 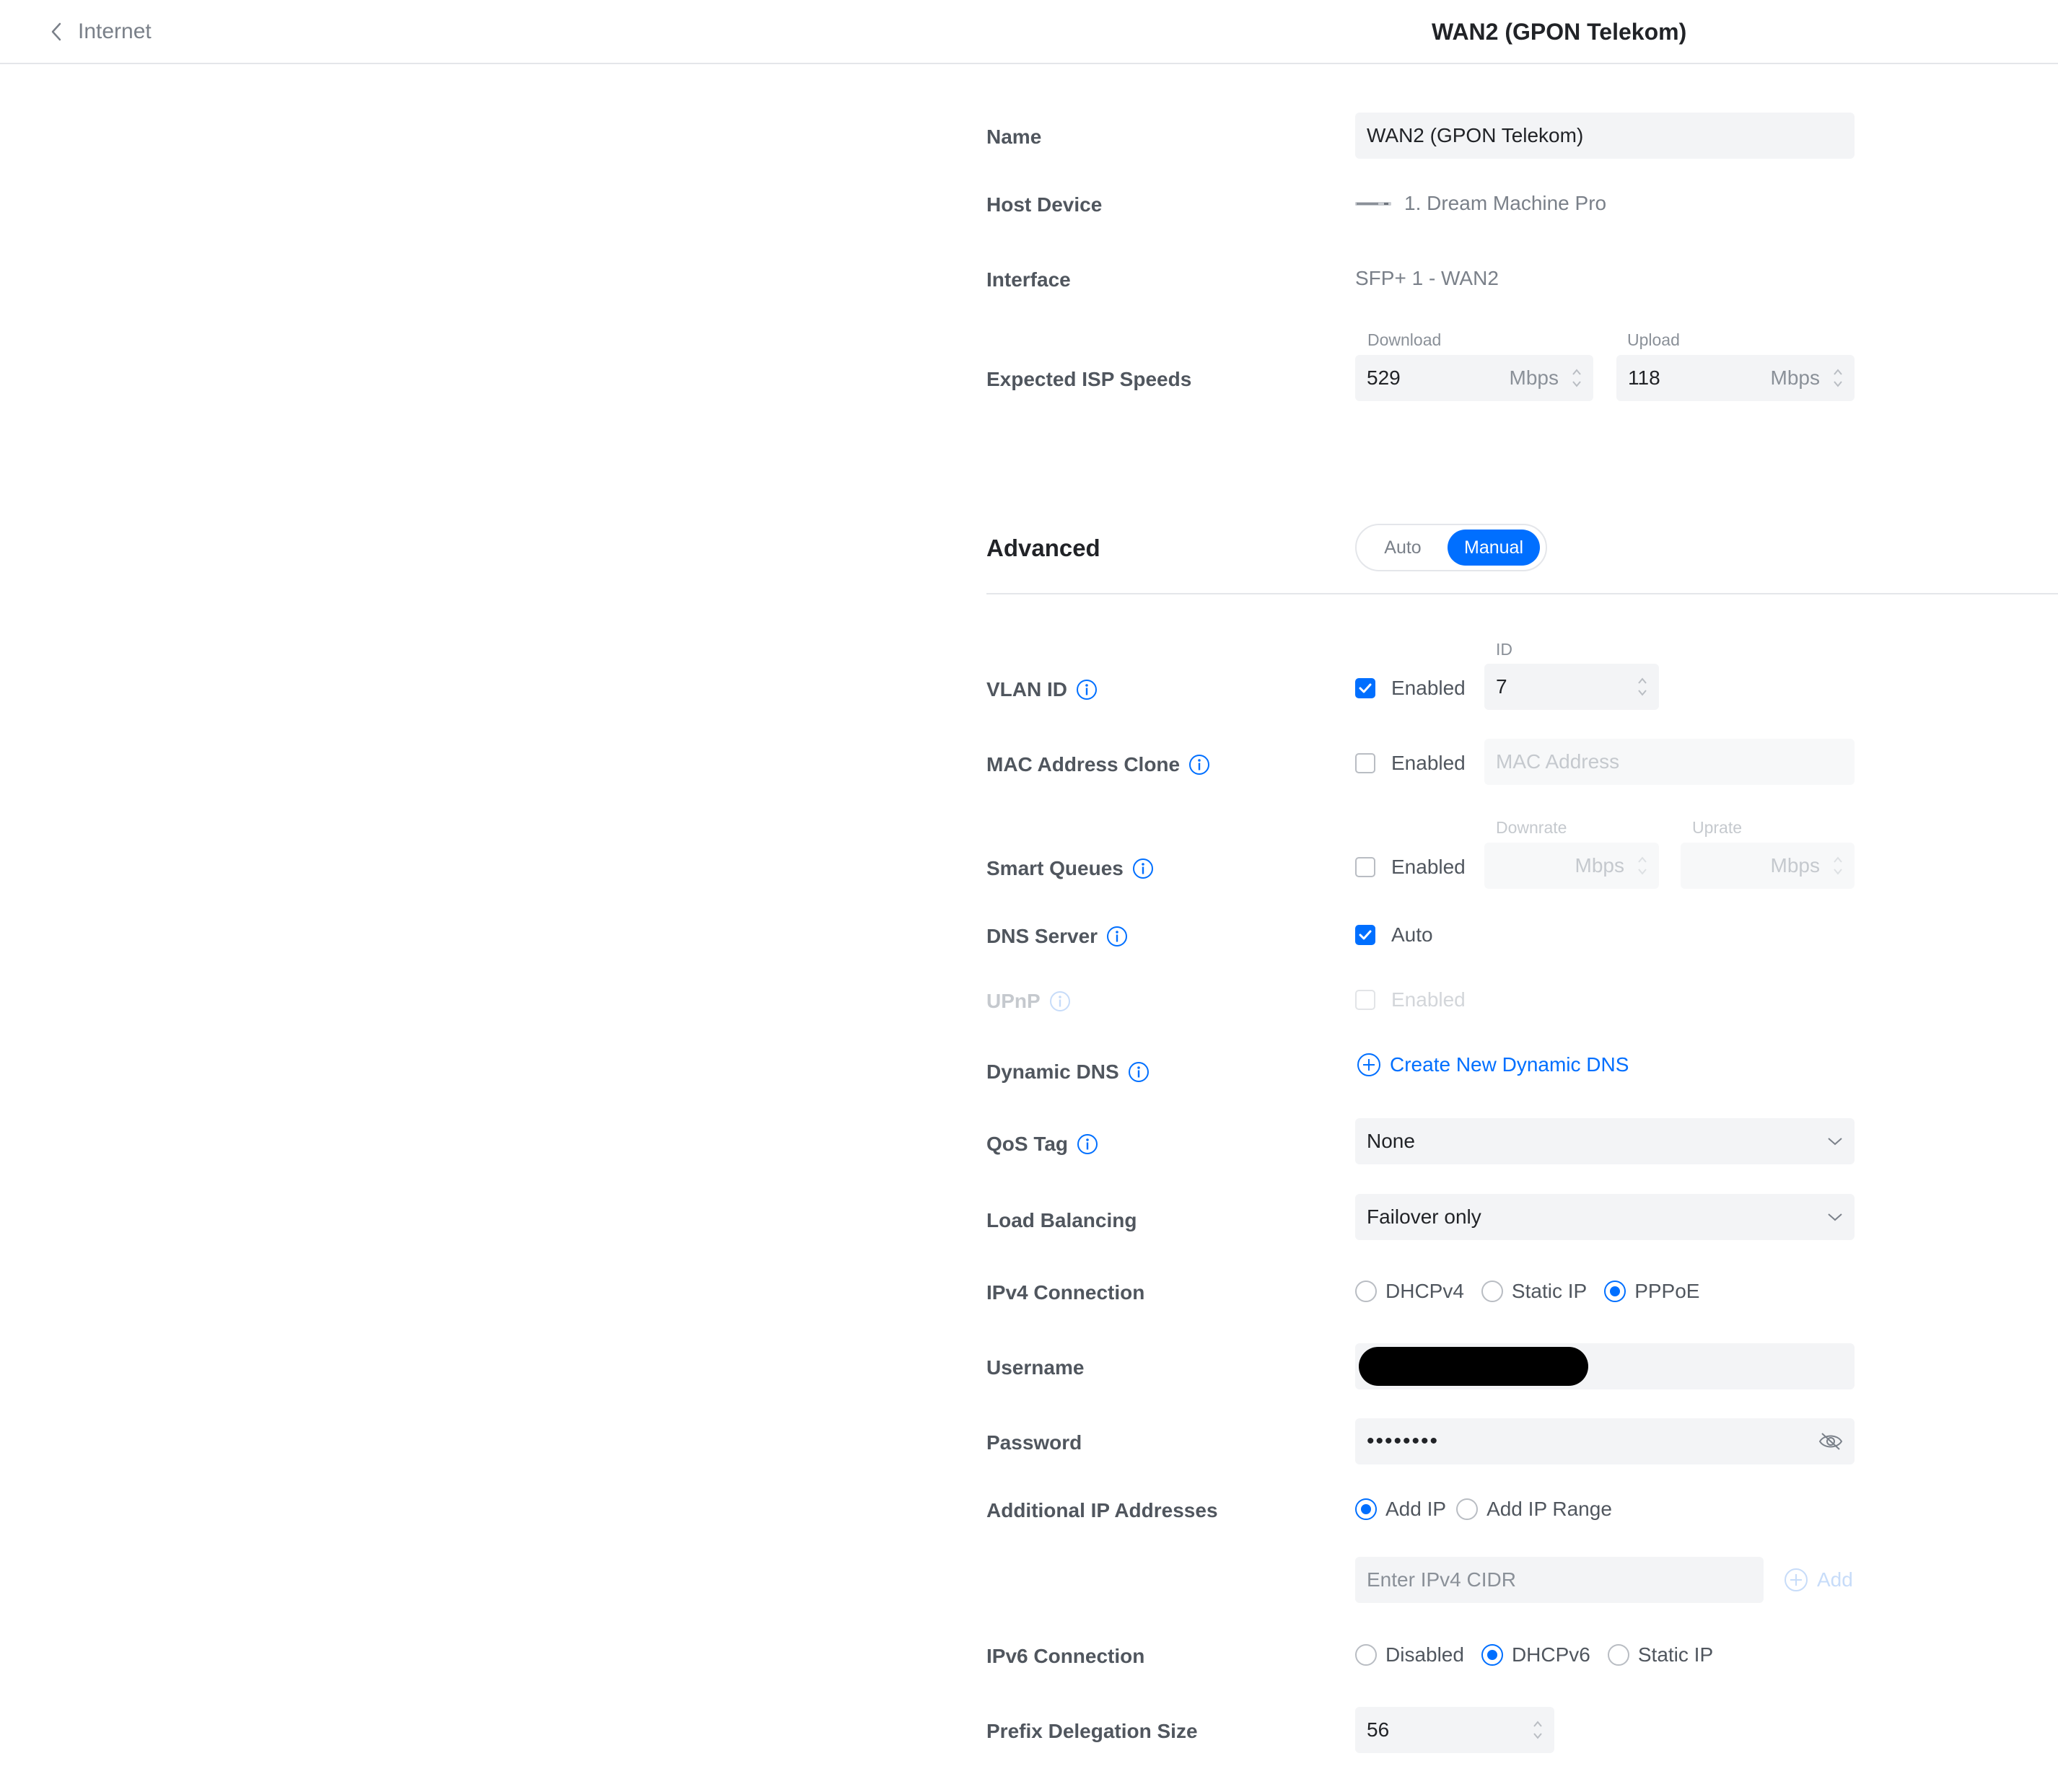 I want to click on mac-address-input: MAC Address, so click(x=1669, y=762).